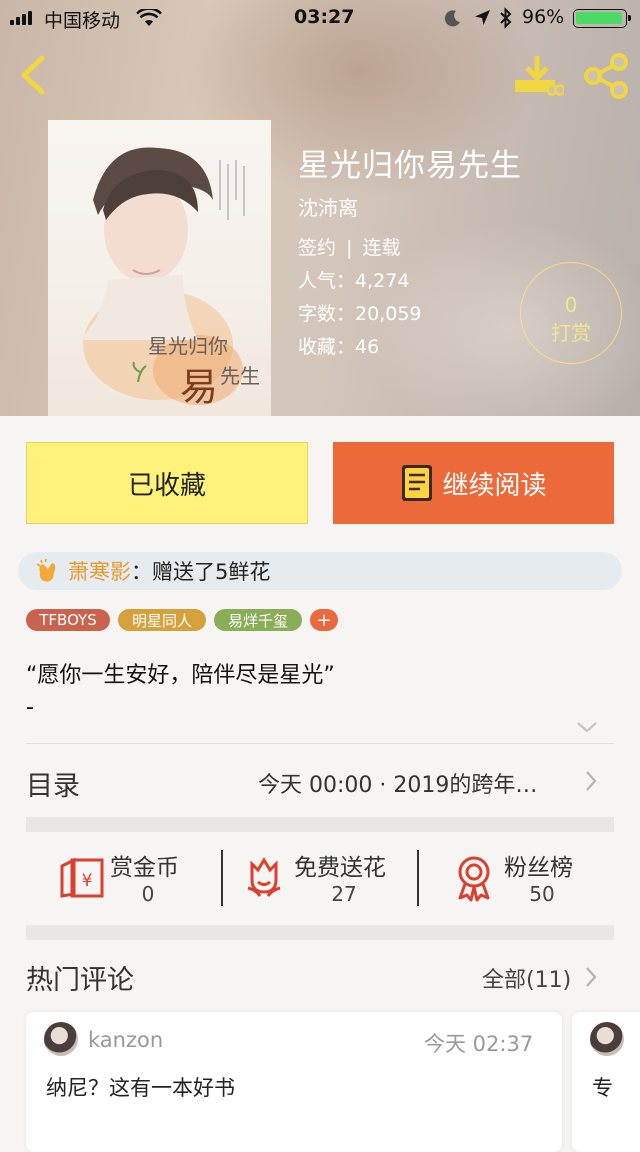  Describe the element at coordinates (327, 281) in the screenshot. I see `popularity-label: 人气：` at that location.